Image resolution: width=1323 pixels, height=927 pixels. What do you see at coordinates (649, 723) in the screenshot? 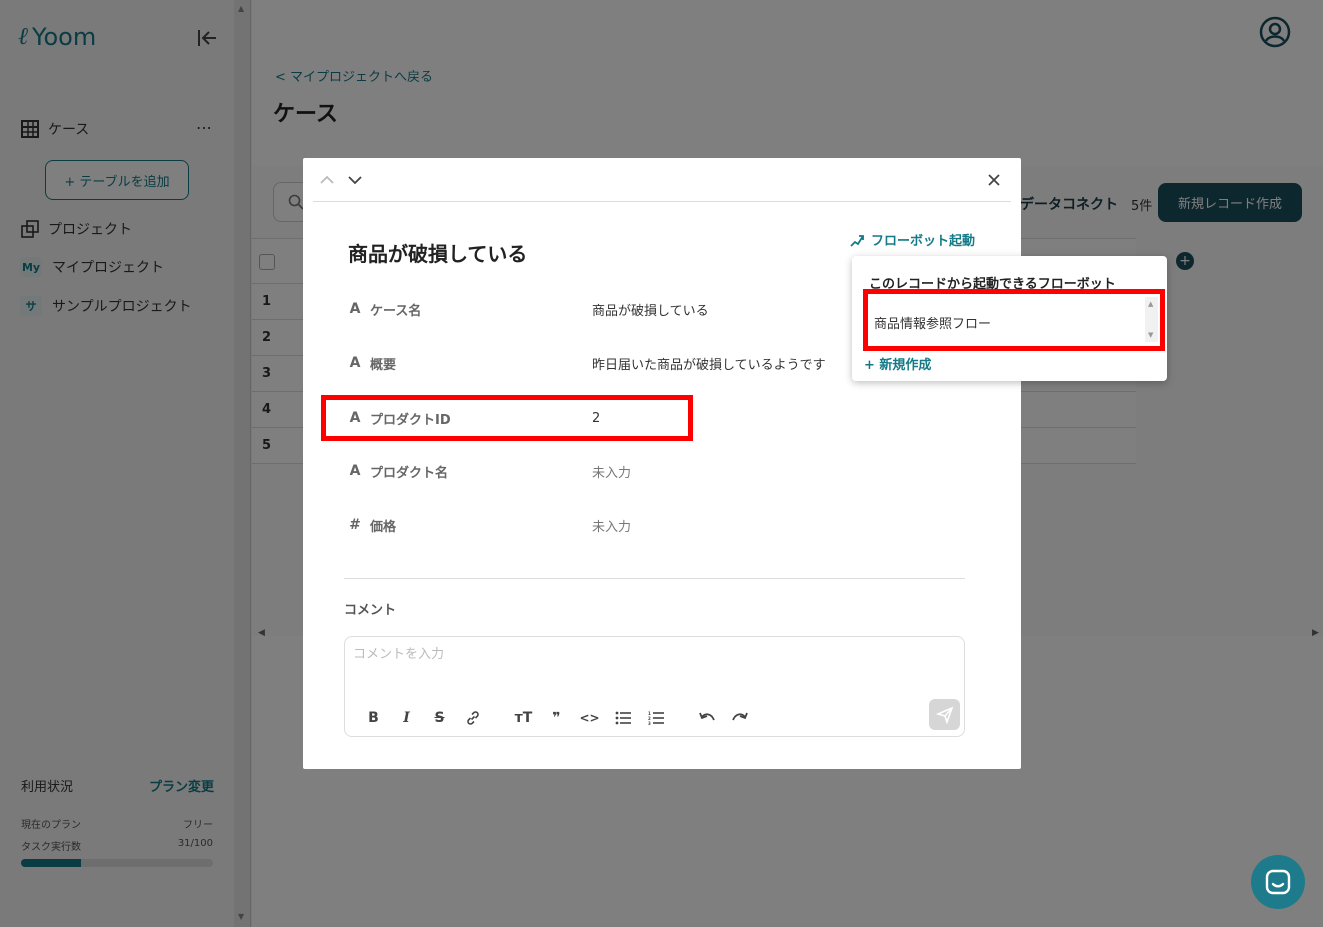
I see `svg-text: 3` at bounding box center [649, 723].